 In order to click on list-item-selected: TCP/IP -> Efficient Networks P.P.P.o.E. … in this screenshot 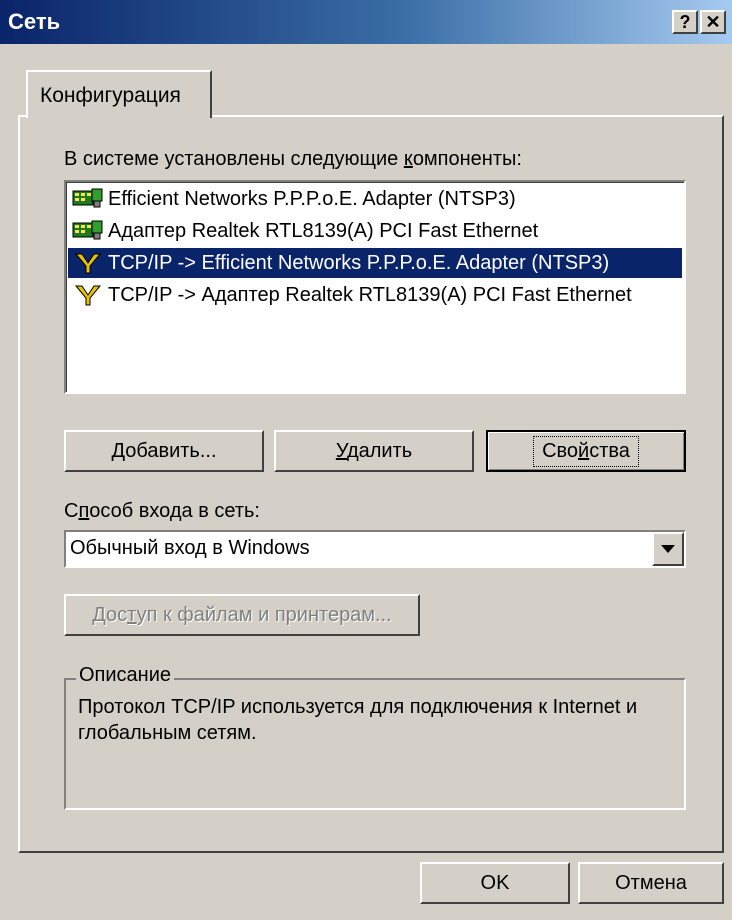, I will do `click(375, 263)`.